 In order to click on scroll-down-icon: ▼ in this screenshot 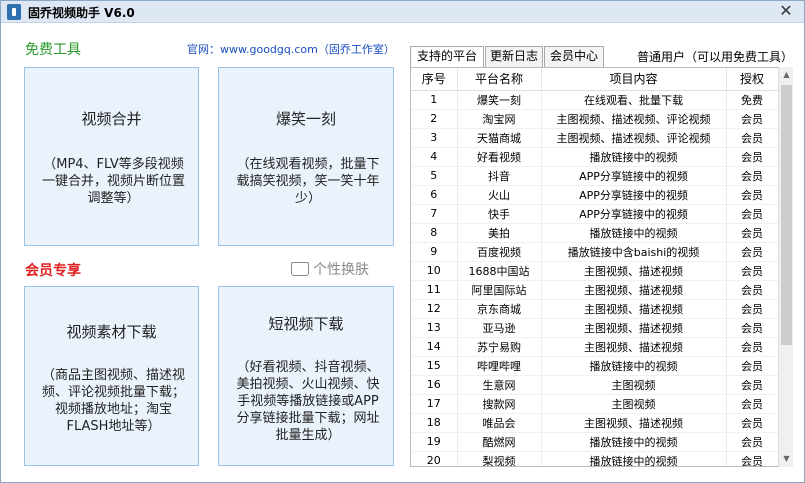, I will do `click(786, 459)`.